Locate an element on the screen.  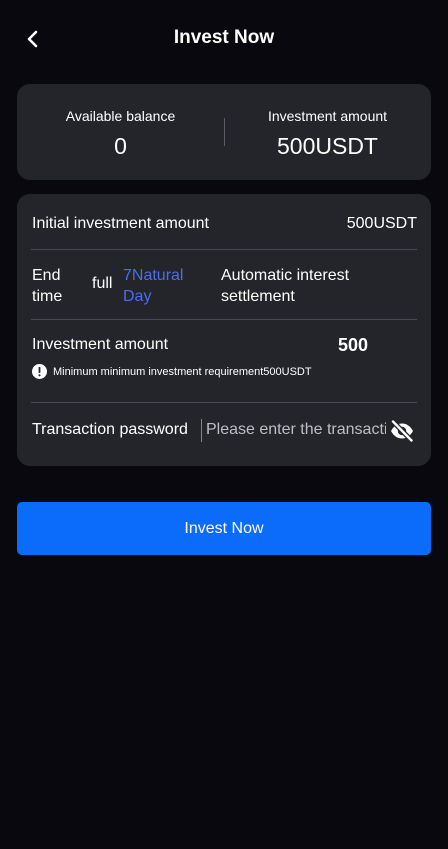
initial-investment-label: Initial investment amount is located at coordinates (120, 223).